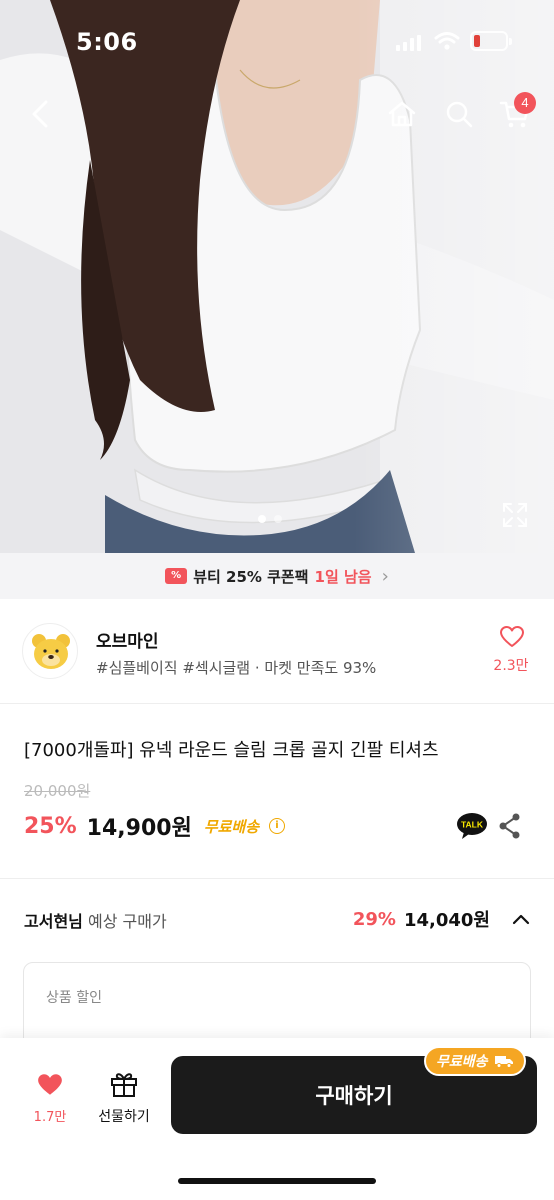  What do you see at coordinates (491, 41) in the screenshot?
I see `battery-icon` at bounding box center [491, 41].